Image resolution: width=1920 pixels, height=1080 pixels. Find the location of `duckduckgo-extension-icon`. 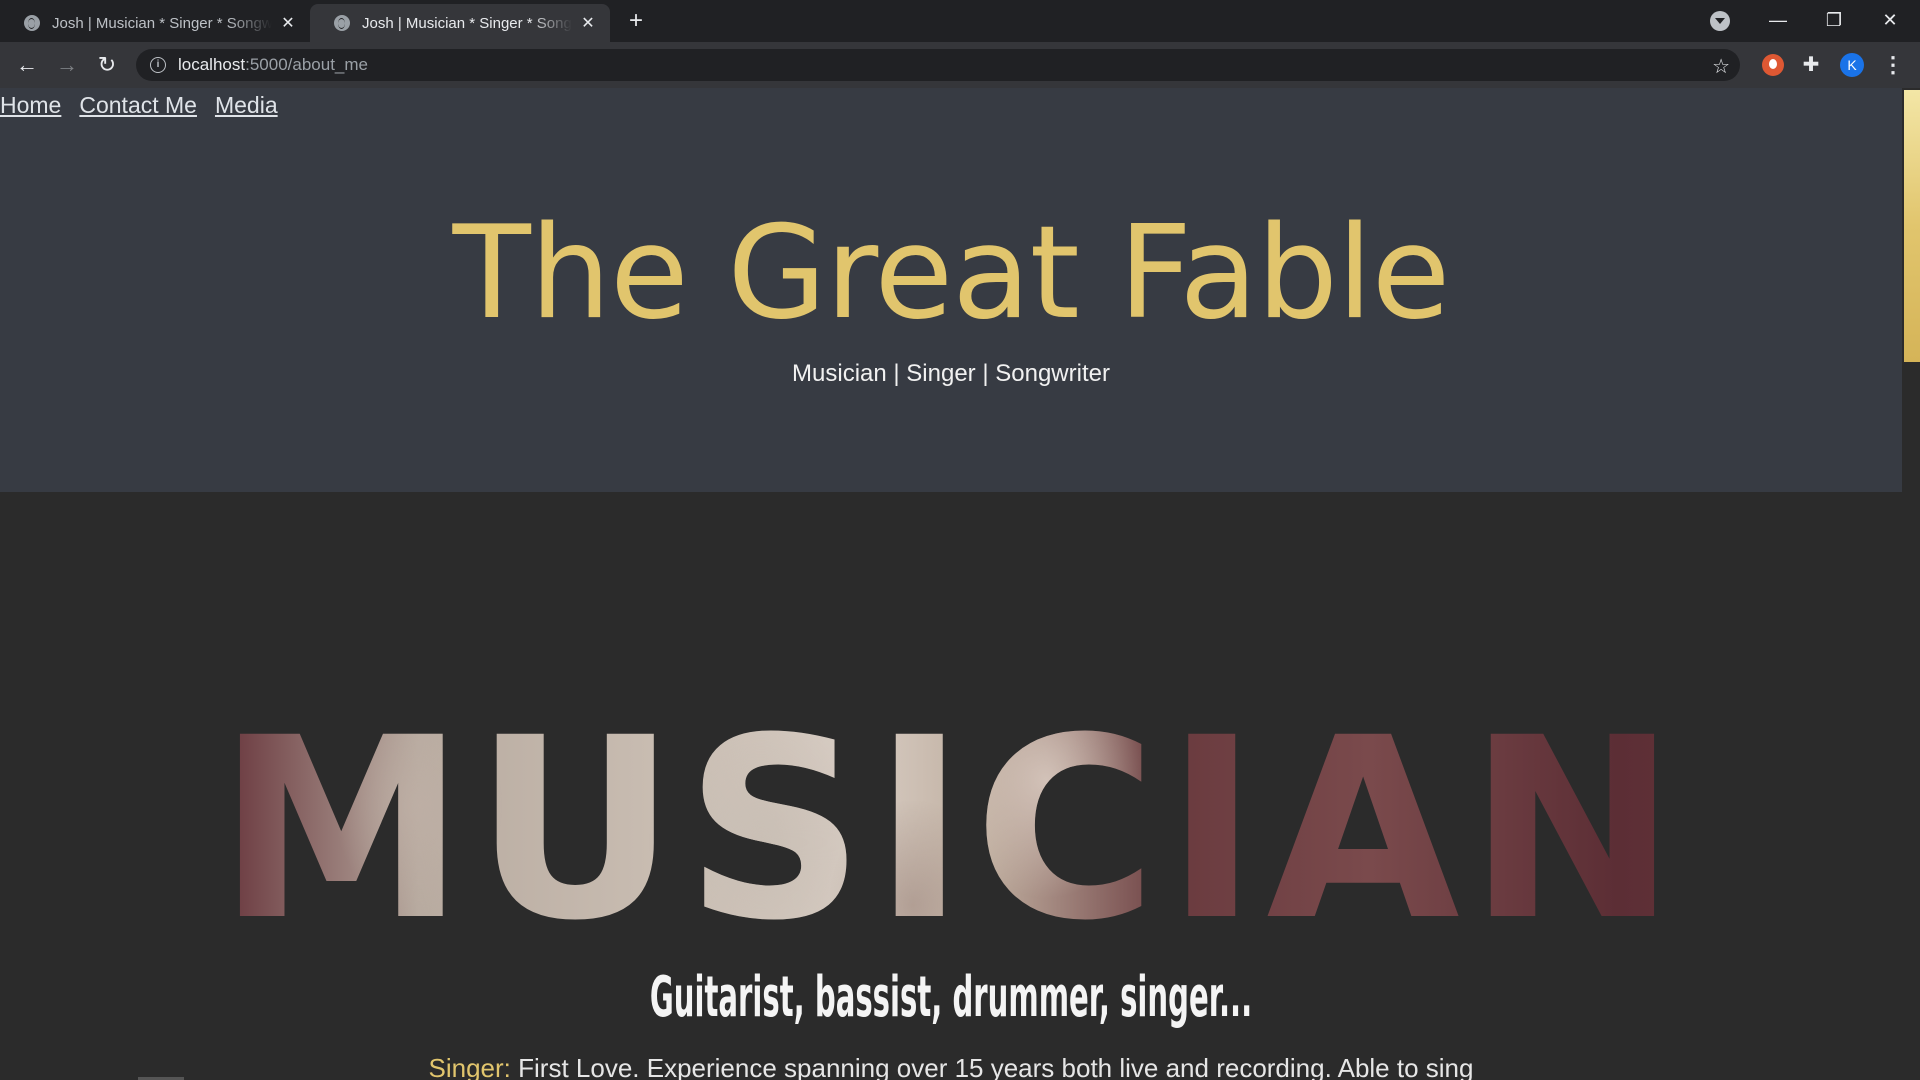

duckduckgo-extension-icon is located at coordinates (1773, 65).